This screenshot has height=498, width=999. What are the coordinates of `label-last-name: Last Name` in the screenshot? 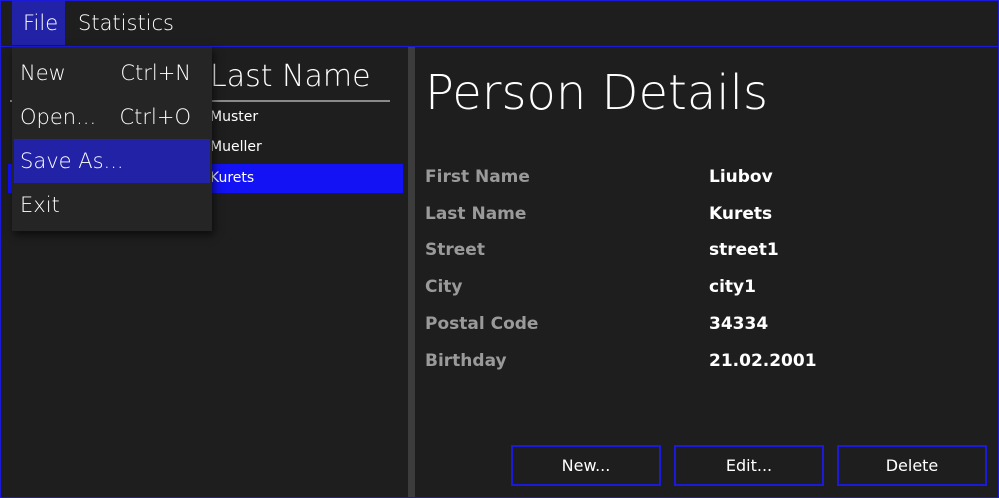 It's located at (476, 214).